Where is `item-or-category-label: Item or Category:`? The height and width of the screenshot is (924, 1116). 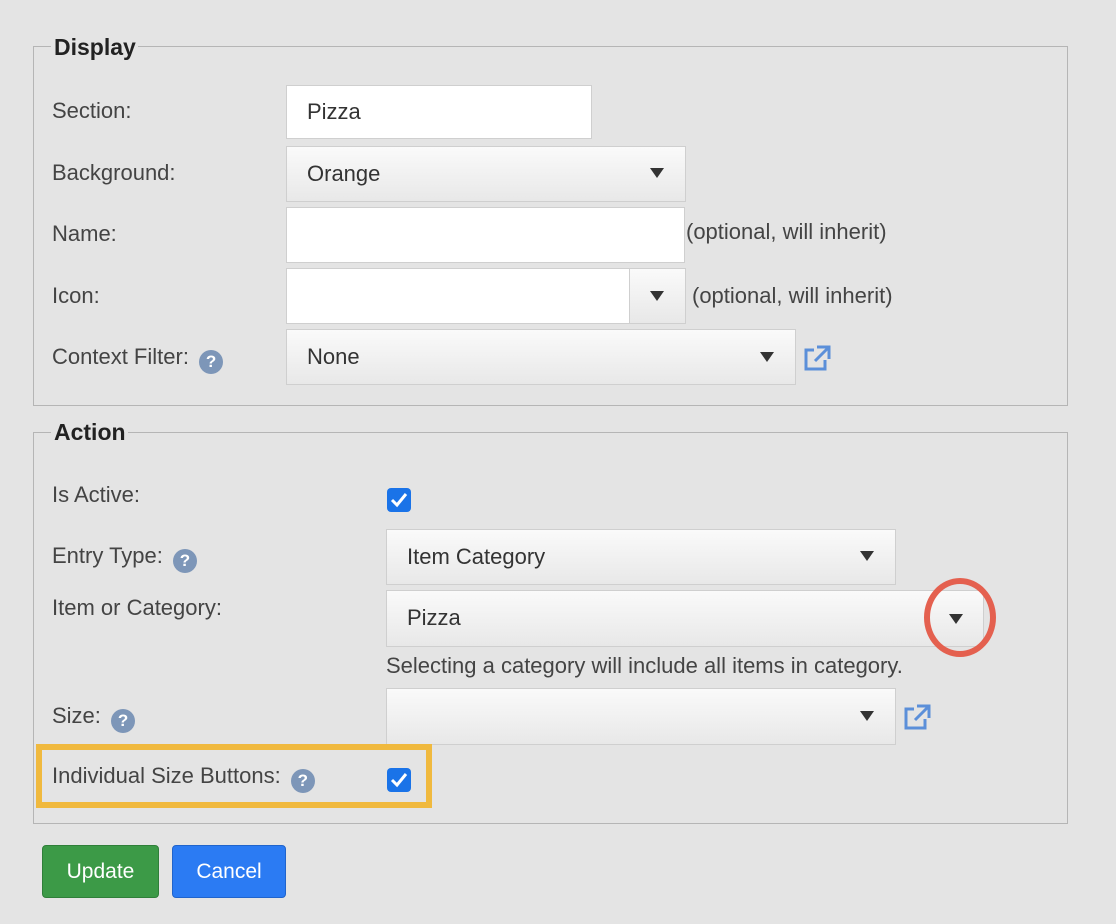 item-or-category-label: Item or Category: is located at coordinates (137, 607).